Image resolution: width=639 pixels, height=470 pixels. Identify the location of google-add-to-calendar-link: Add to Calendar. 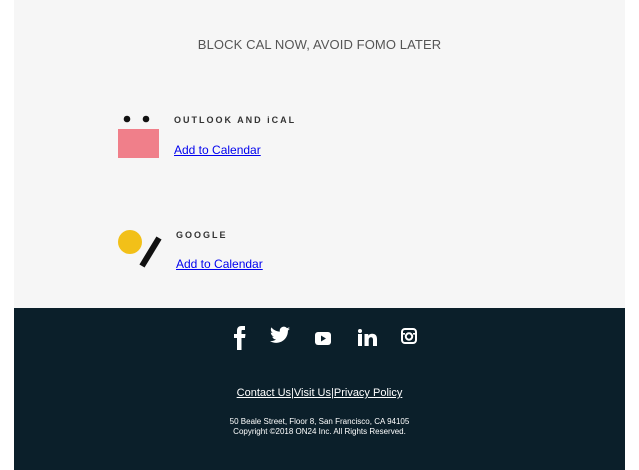
(219, 264).